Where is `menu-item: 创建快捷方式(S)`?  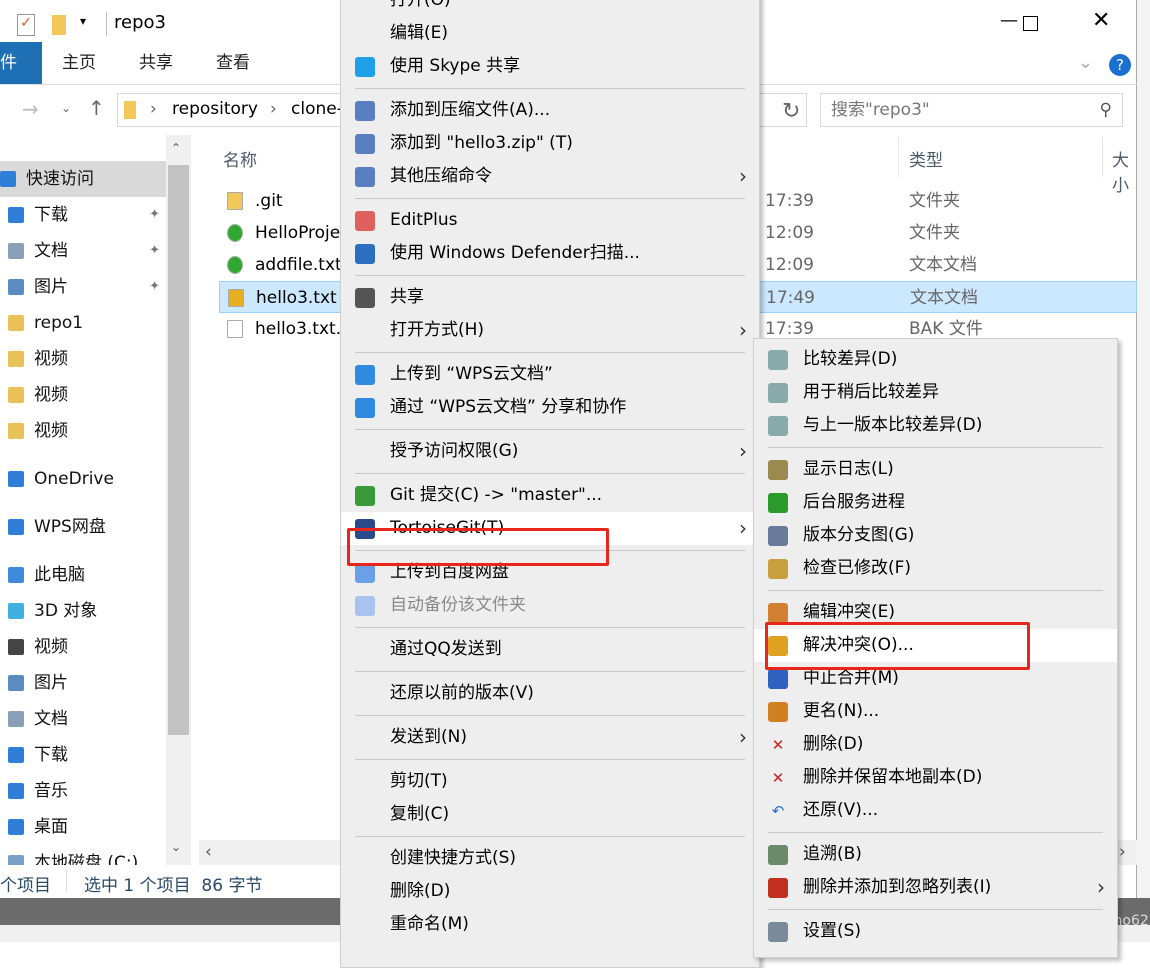 menu-item: 创建快捷方式(S) is located at coordinates (550, 858).